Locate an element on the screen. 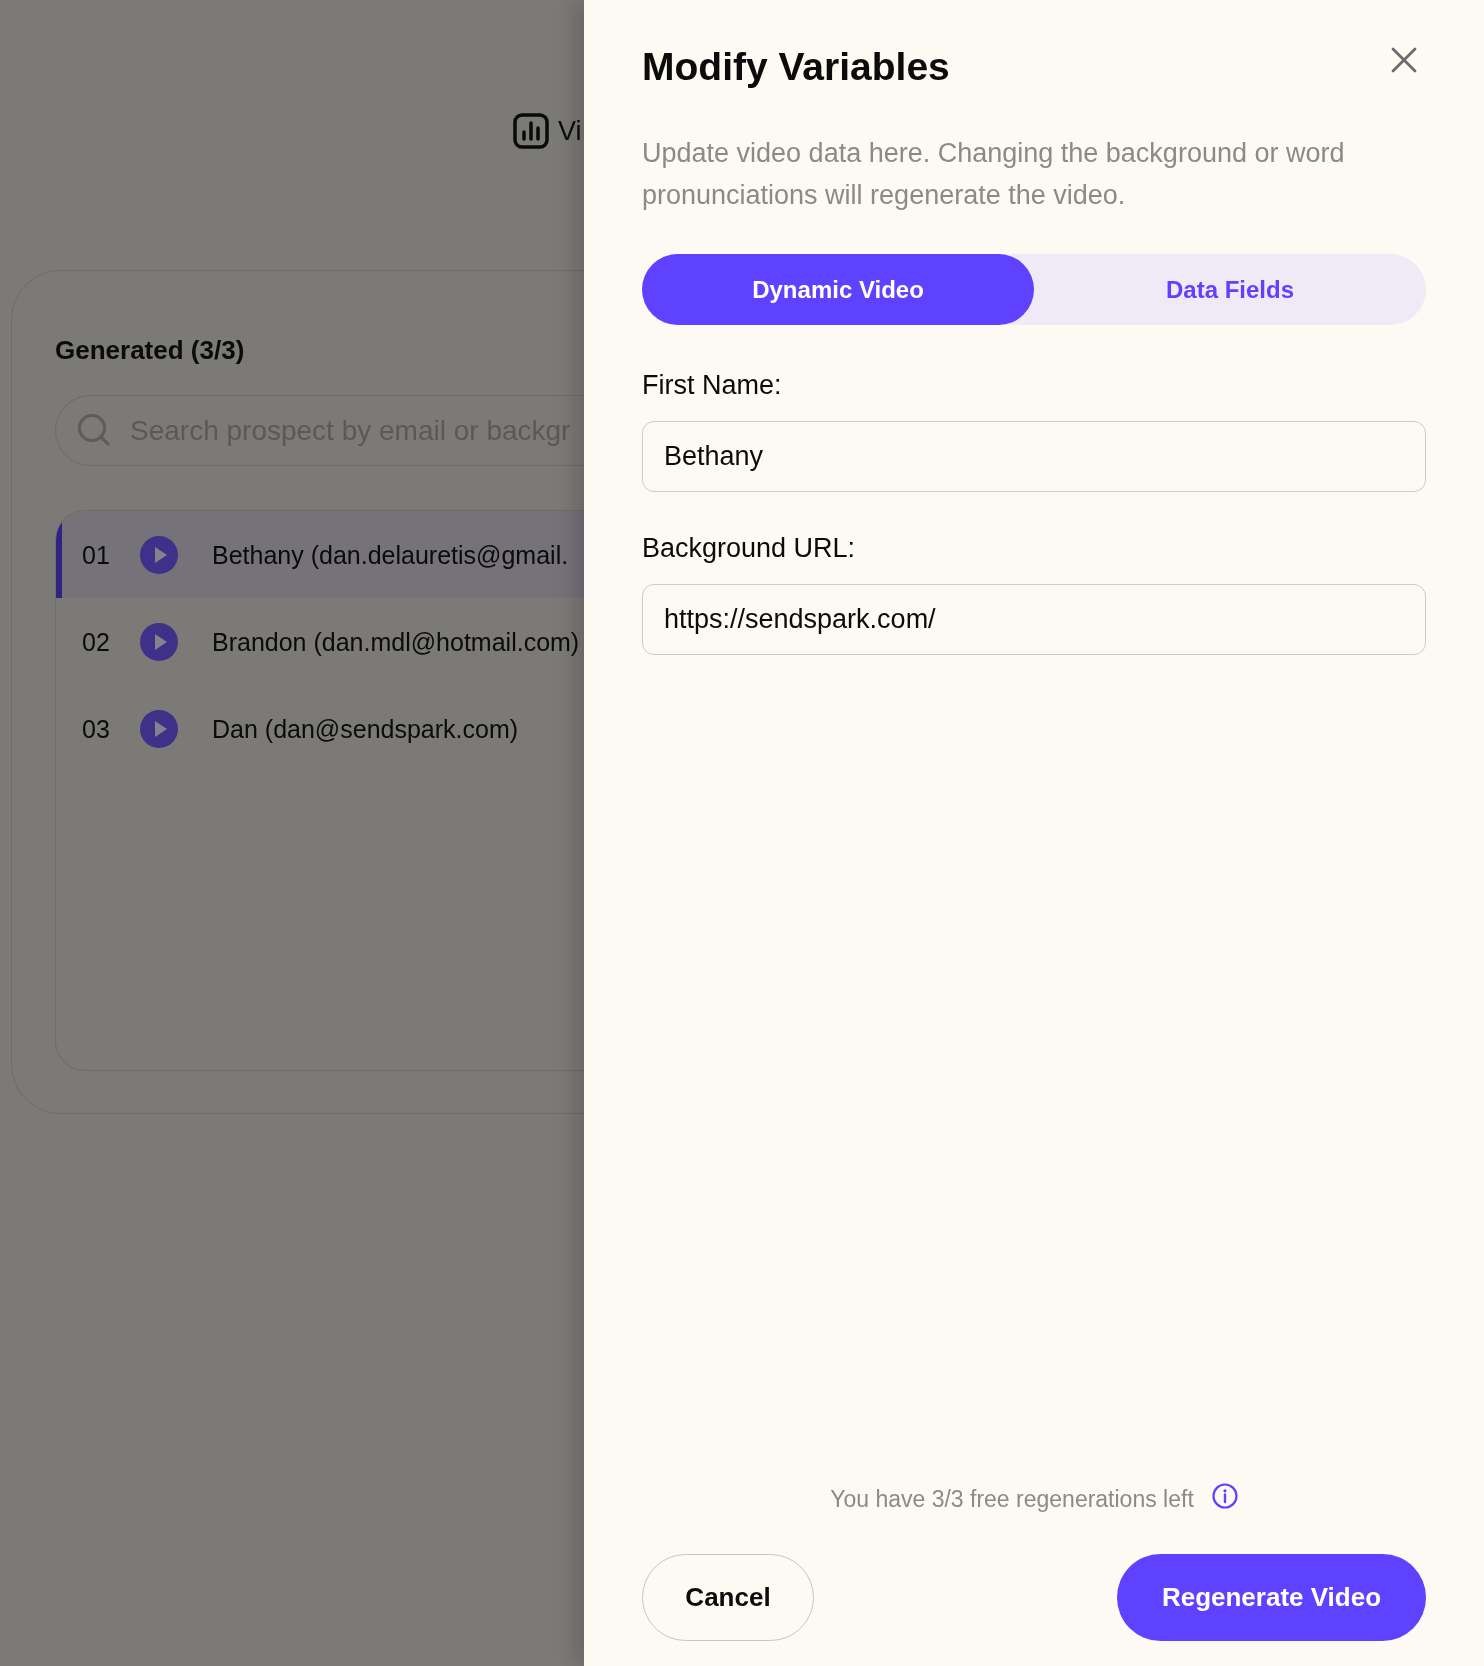 This screenshot has width=1484, height=1666. text-input-field: https://sendspark.com/ is located at coordinates (1034, 619).